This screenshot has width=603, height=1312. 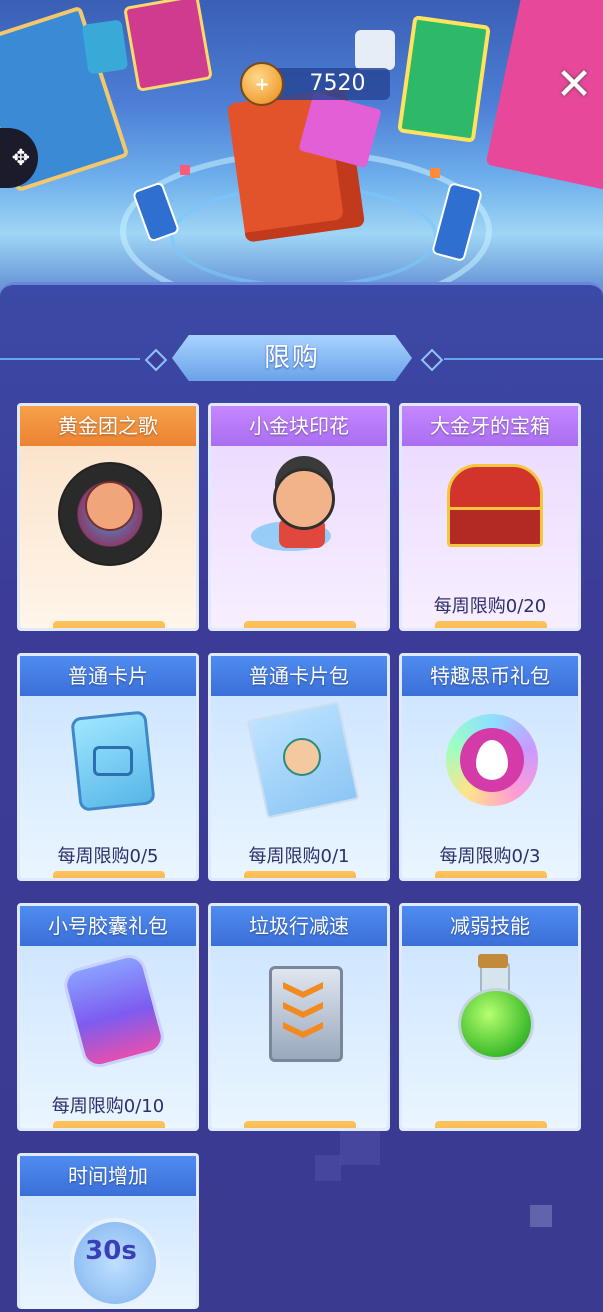 What do you see at coordinates (493, 961) in the screenshot?
I see `potion-cork` at bounding box center [493, 961].